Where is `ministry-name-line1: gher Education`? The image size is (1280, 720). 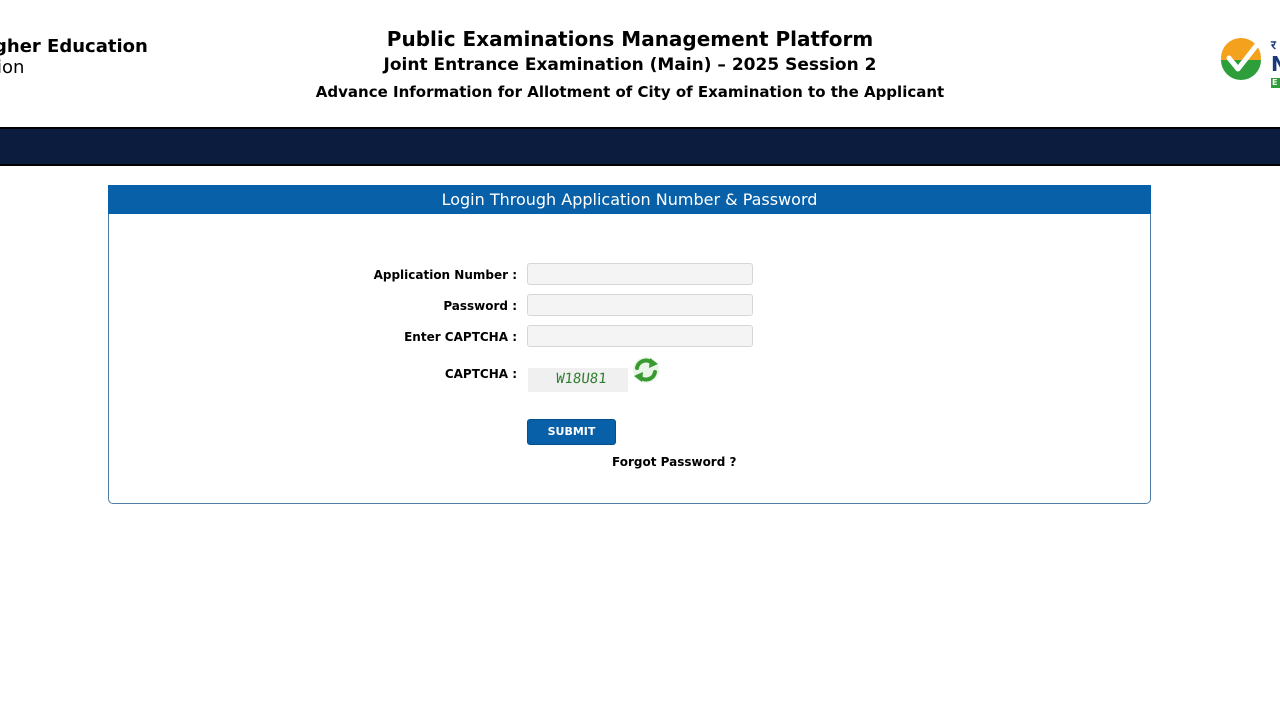
ministry-name-line1: gher Education is located at coordinates (74, 46).